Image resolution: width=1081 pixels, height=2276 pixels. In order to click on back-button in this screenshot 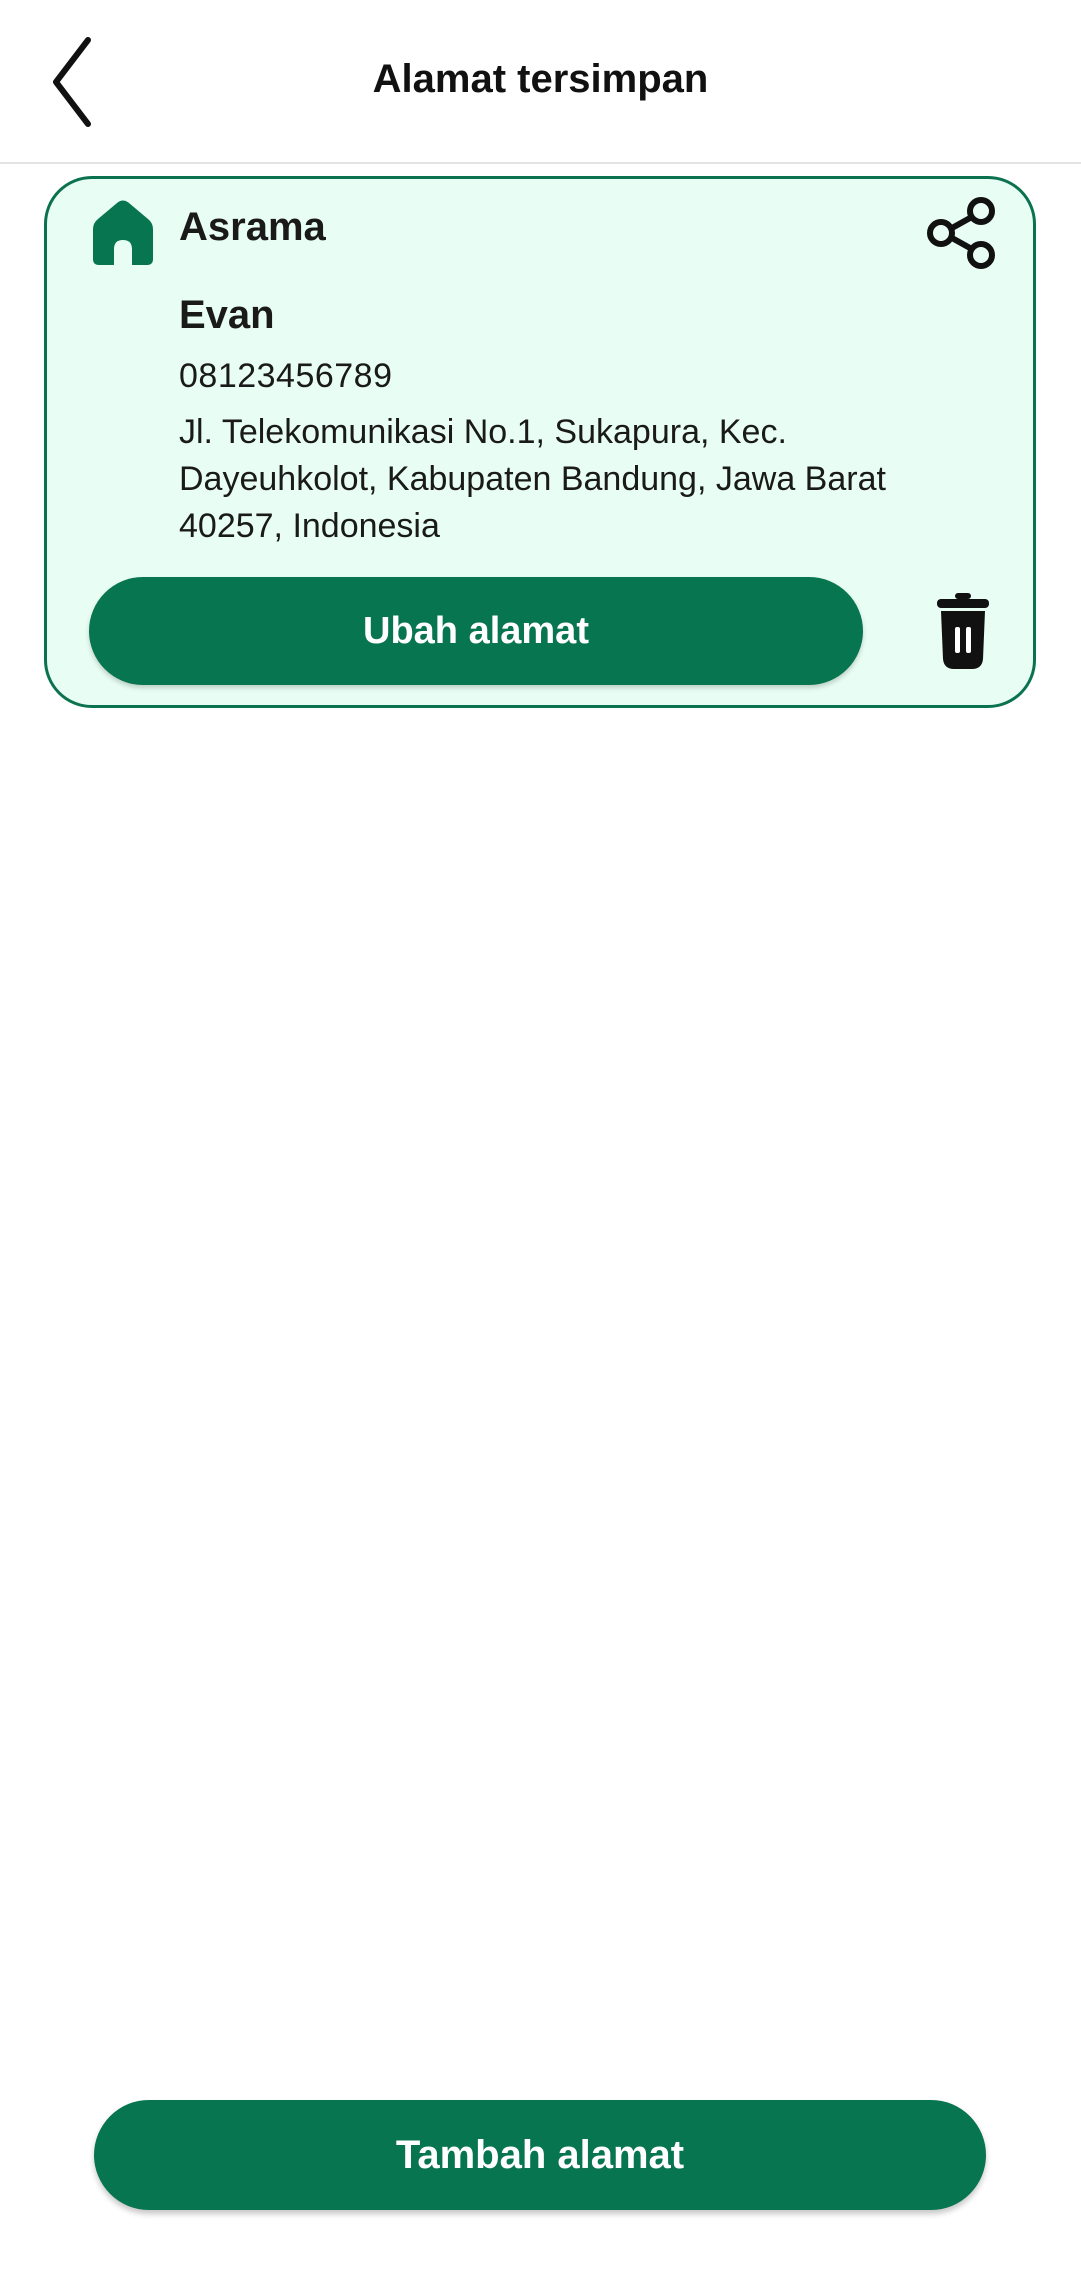, I will do `click(88, 82)`.